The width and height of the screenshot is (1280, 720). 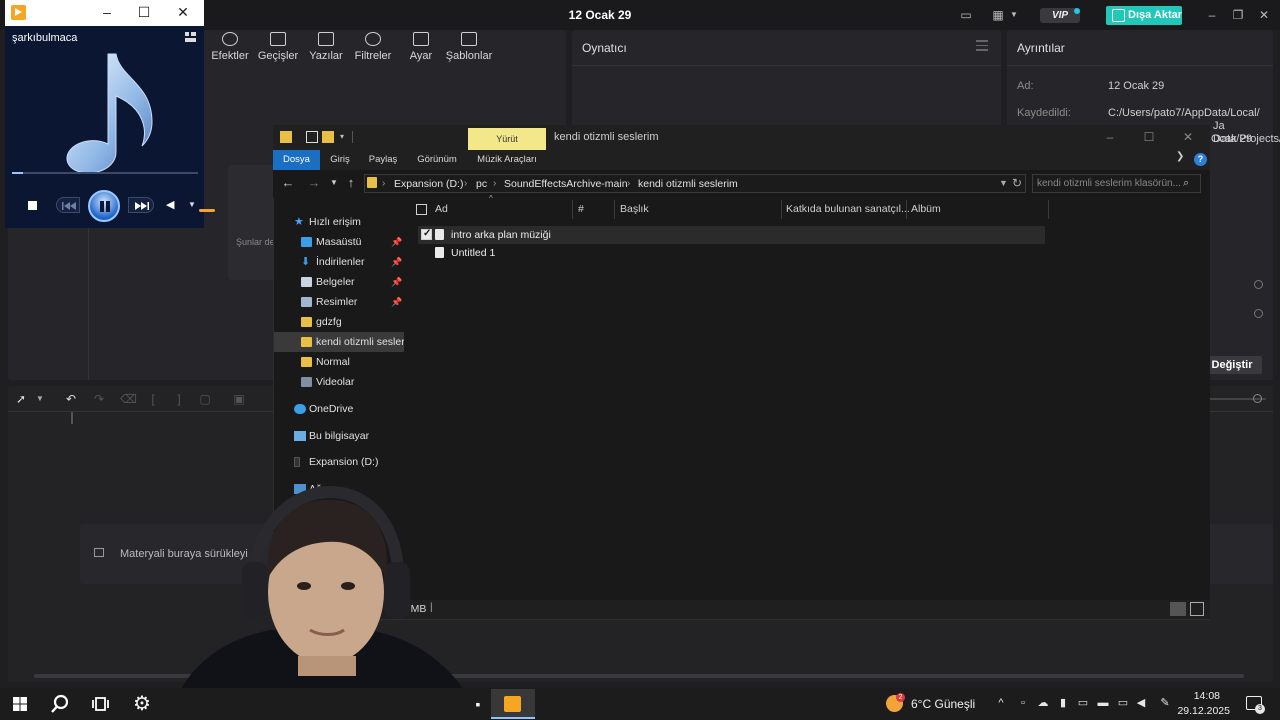 What do you see at coordinates (1023, 703) in the screenshot?
I see `device-icon: ▫` at bounding box center [1023, 703].